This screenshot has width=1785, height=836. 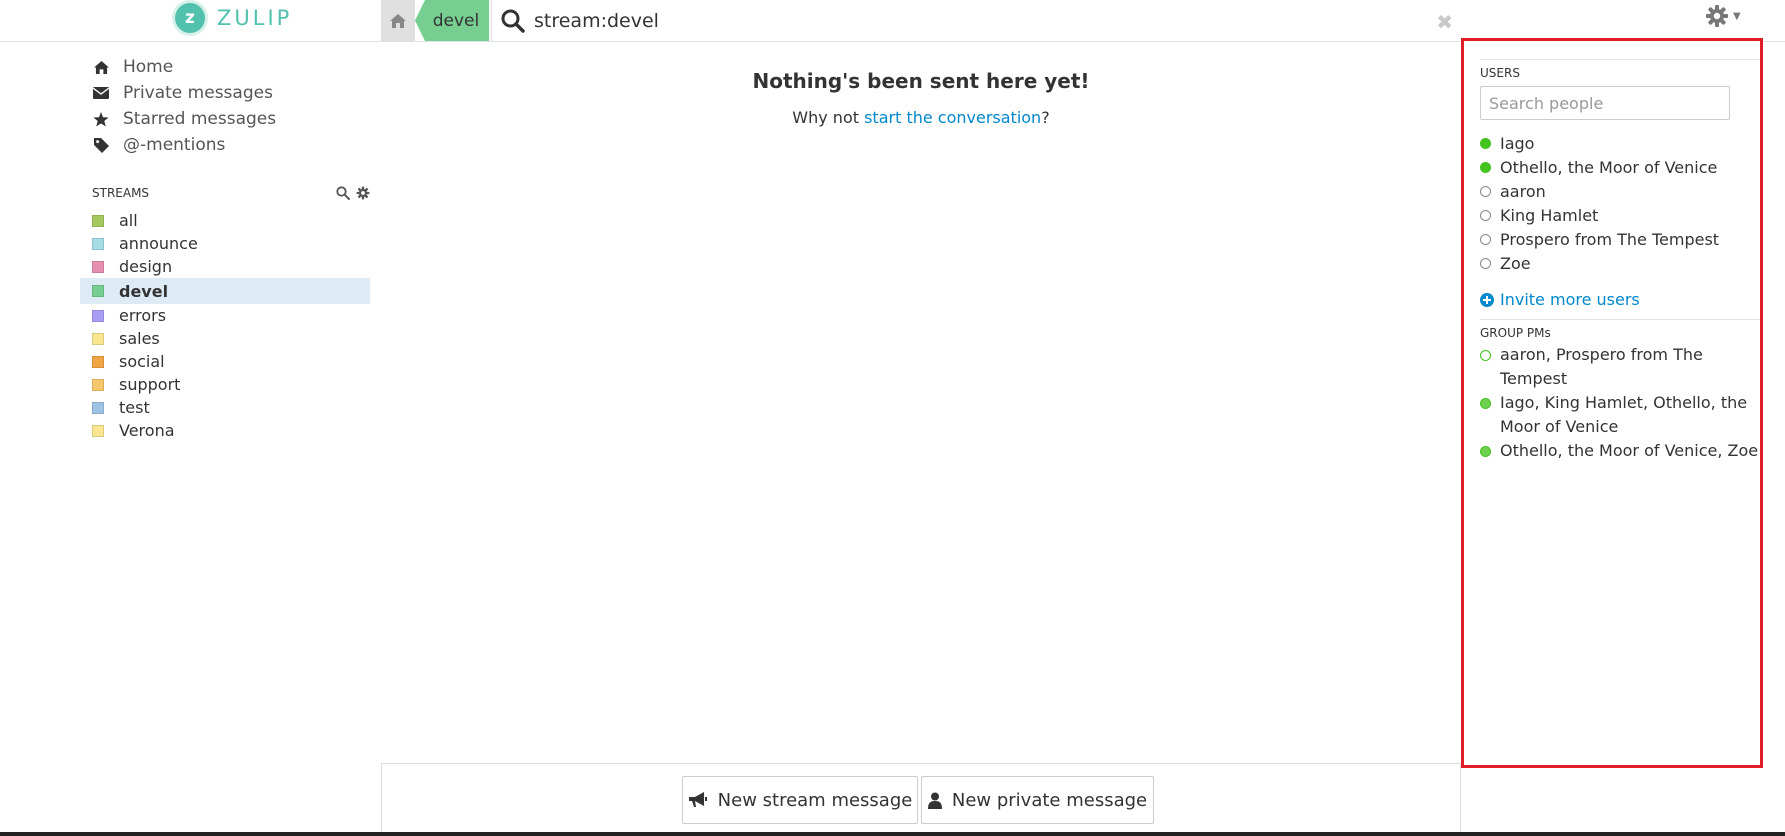 What do you see at coordinates (139, 338) in the screenshot?
I see `stream-name: sales` at bounding box center [139, 338].